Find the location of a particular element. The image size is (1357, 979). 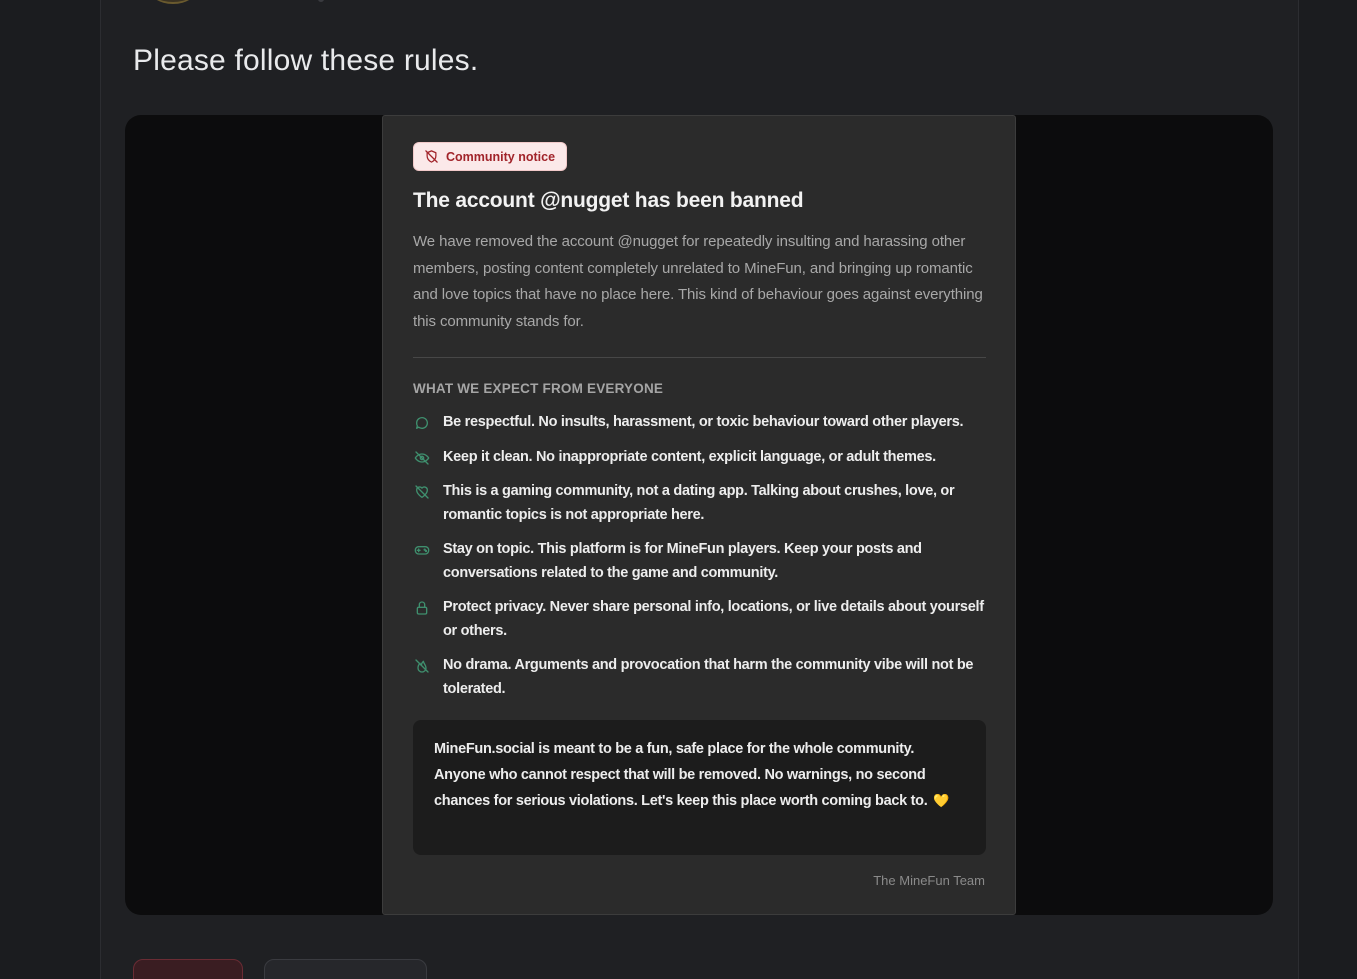

flame-off-icon is located at coordinates (422, 666).